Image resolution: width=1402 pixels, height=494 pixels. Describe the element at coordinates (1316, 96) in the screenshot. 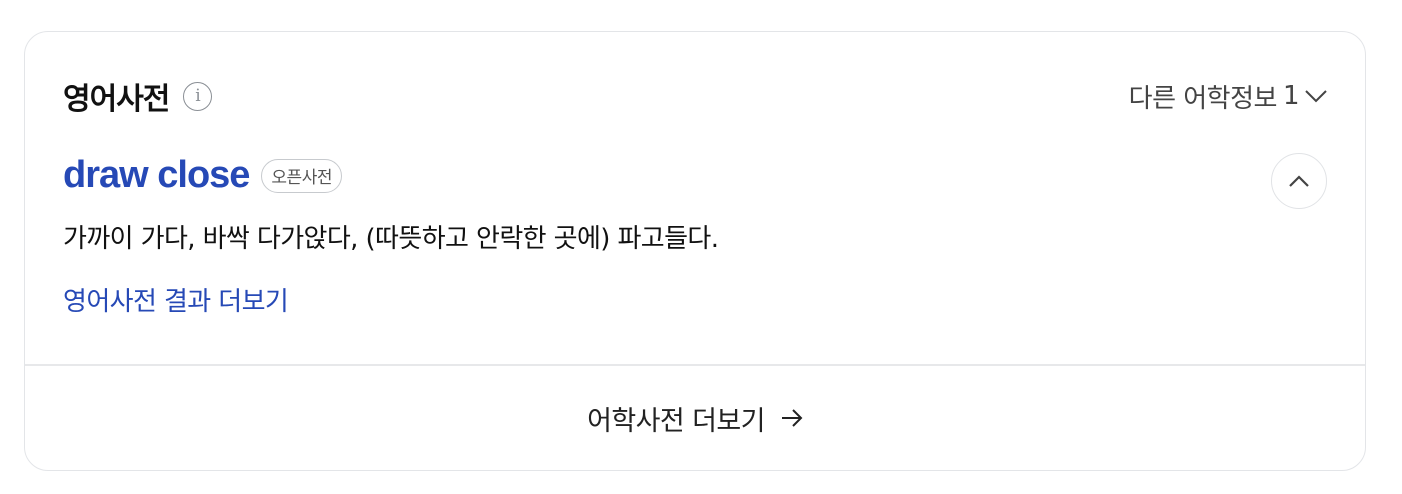

I see `chevron-down-icon` at that location.